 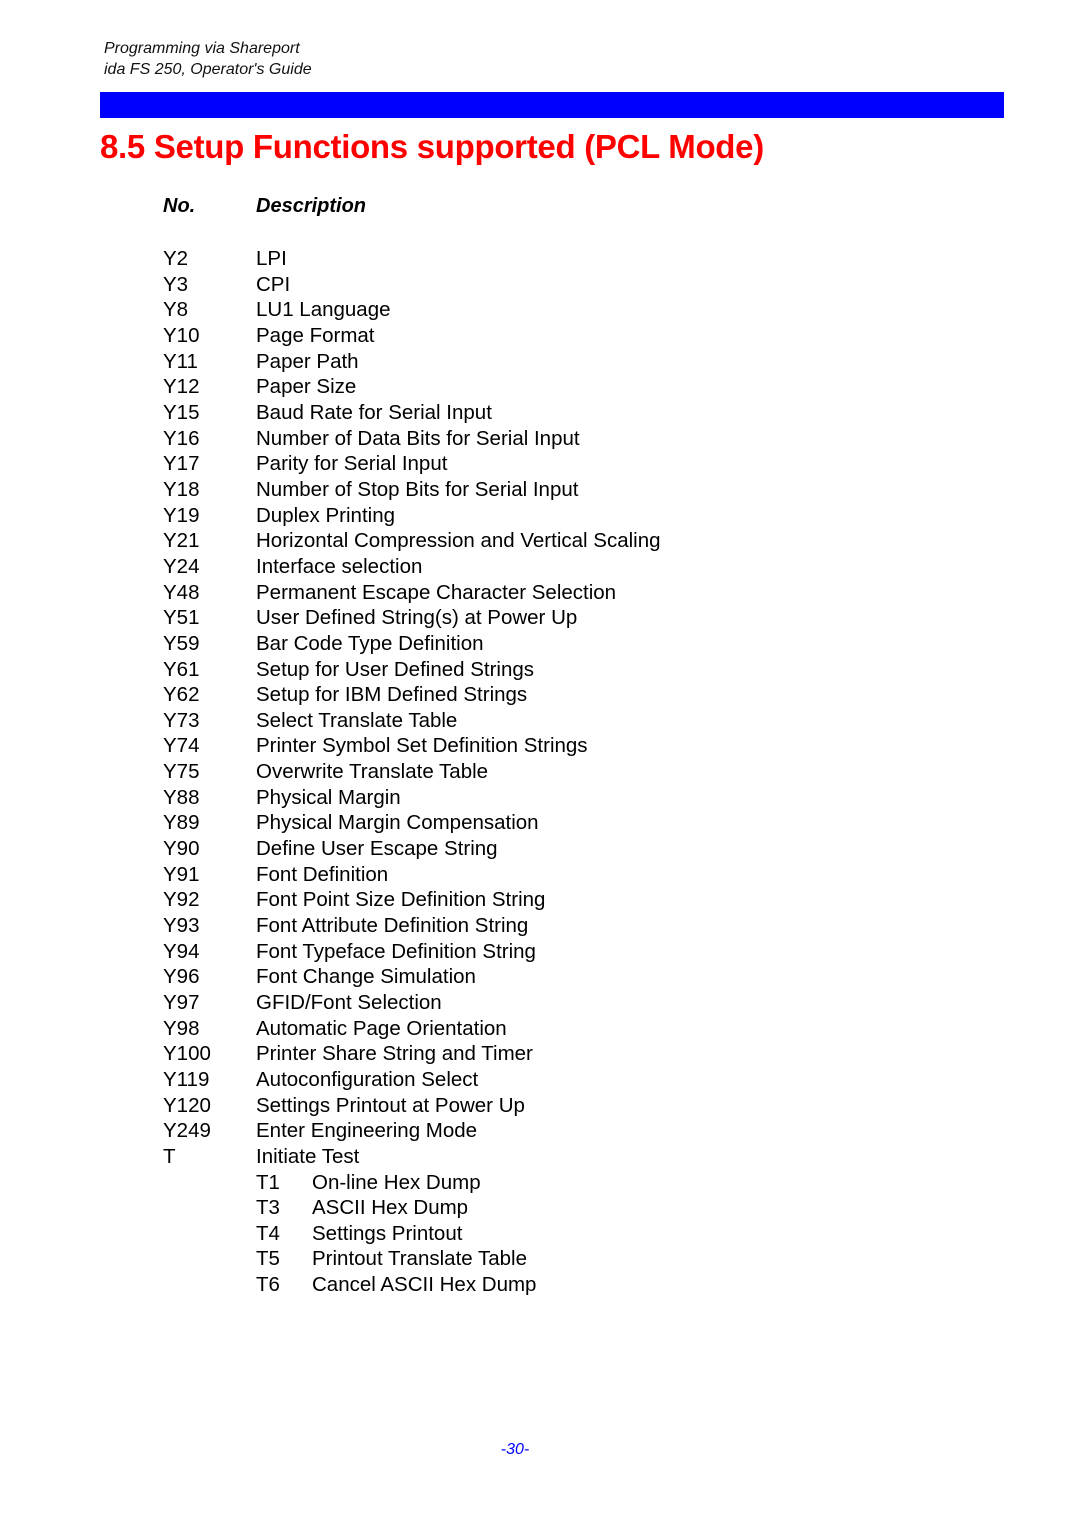 What do you see at coordinates (181, 541) in the screenshot?
I see `function-number: Y21` at bounding box center [181, 541].